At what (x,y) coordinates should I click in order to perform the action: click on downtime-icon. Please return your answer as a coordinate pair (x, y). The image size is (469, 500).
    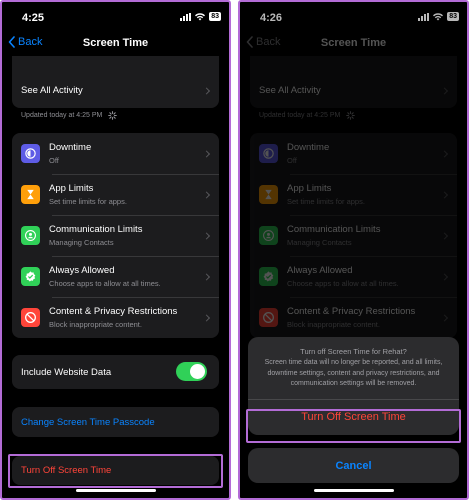
    Looking at the image, I should click on (30, 153).